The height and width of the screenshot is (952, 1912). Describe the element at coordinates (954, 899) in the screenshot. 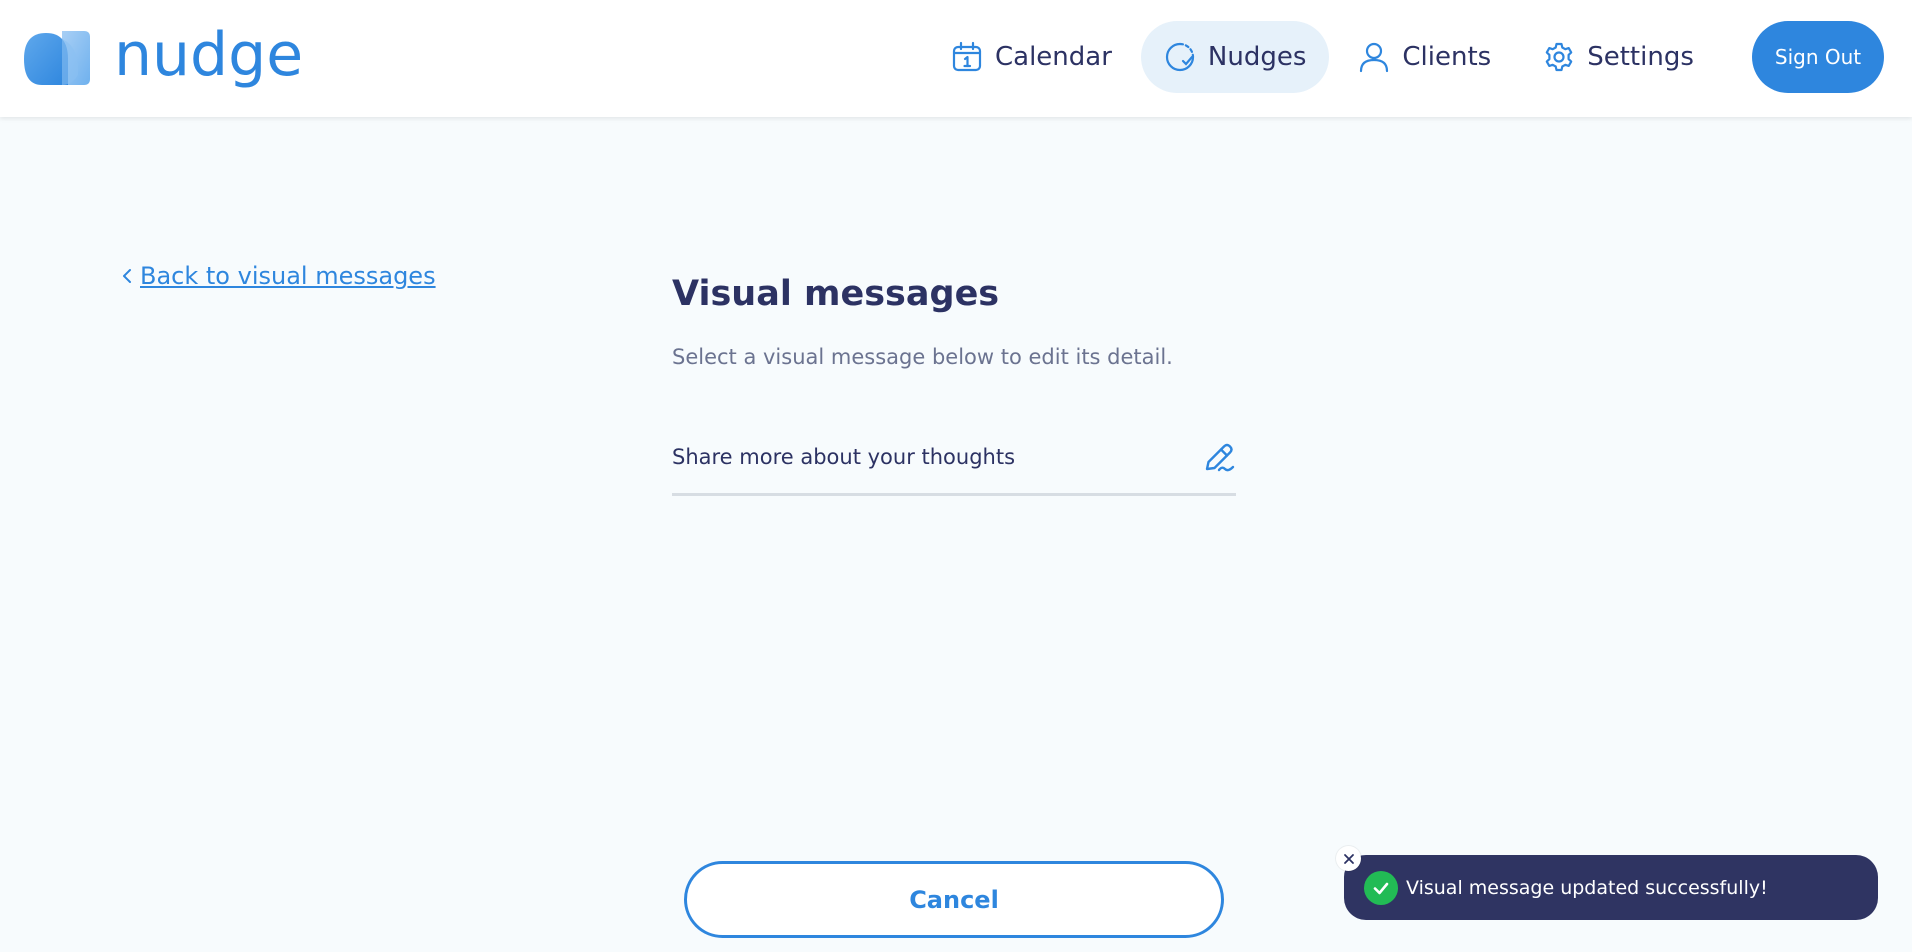

I see `cancel-button: Cancel` at that location.